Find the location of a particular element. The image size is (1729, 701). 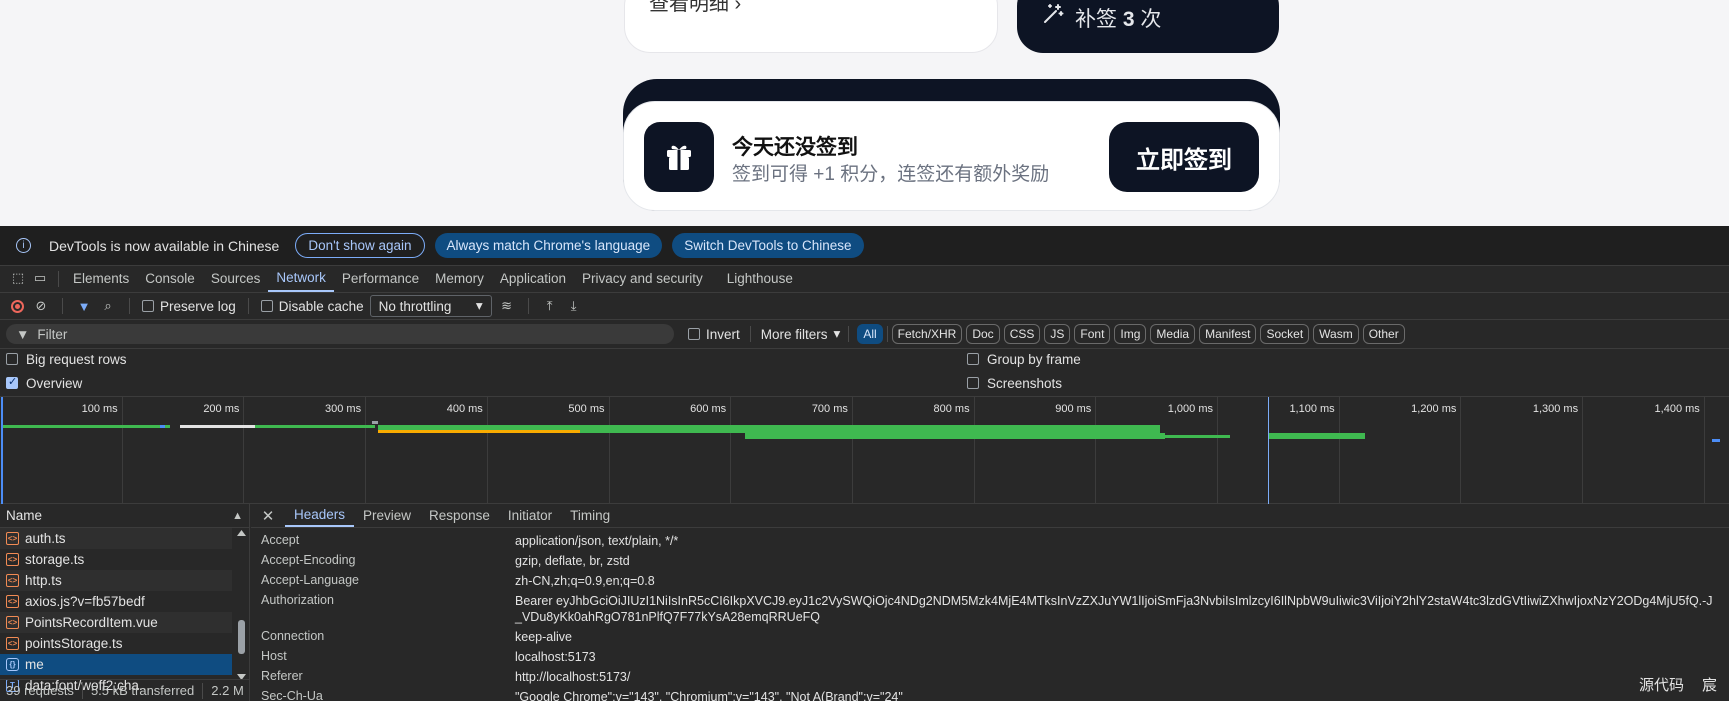

header-value: zh-CN,zh;q=0.9,en;q=0.8 is located at coordinates (1115, 580).